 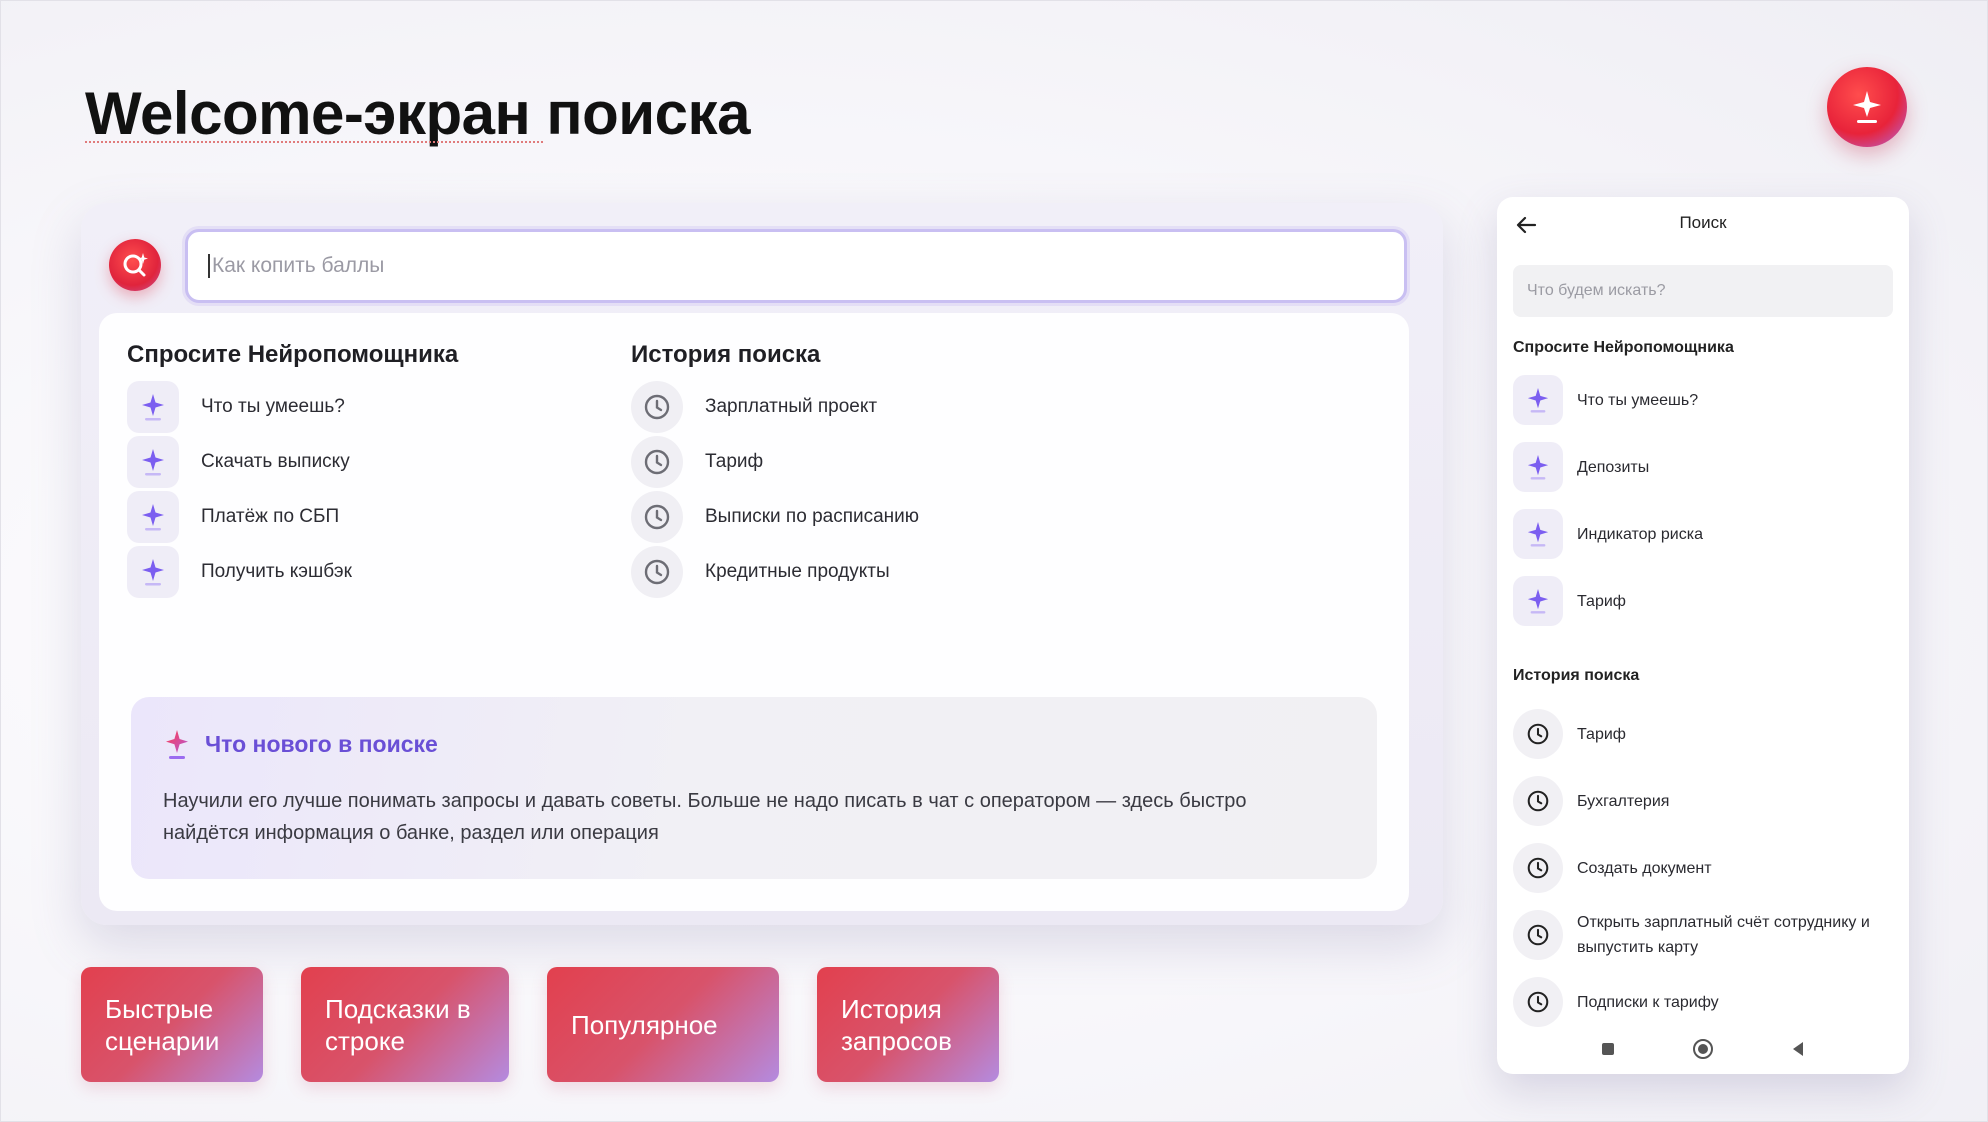 I want to click on suggestion-label: Получить кэшбэк, so click(x=276, y=571).